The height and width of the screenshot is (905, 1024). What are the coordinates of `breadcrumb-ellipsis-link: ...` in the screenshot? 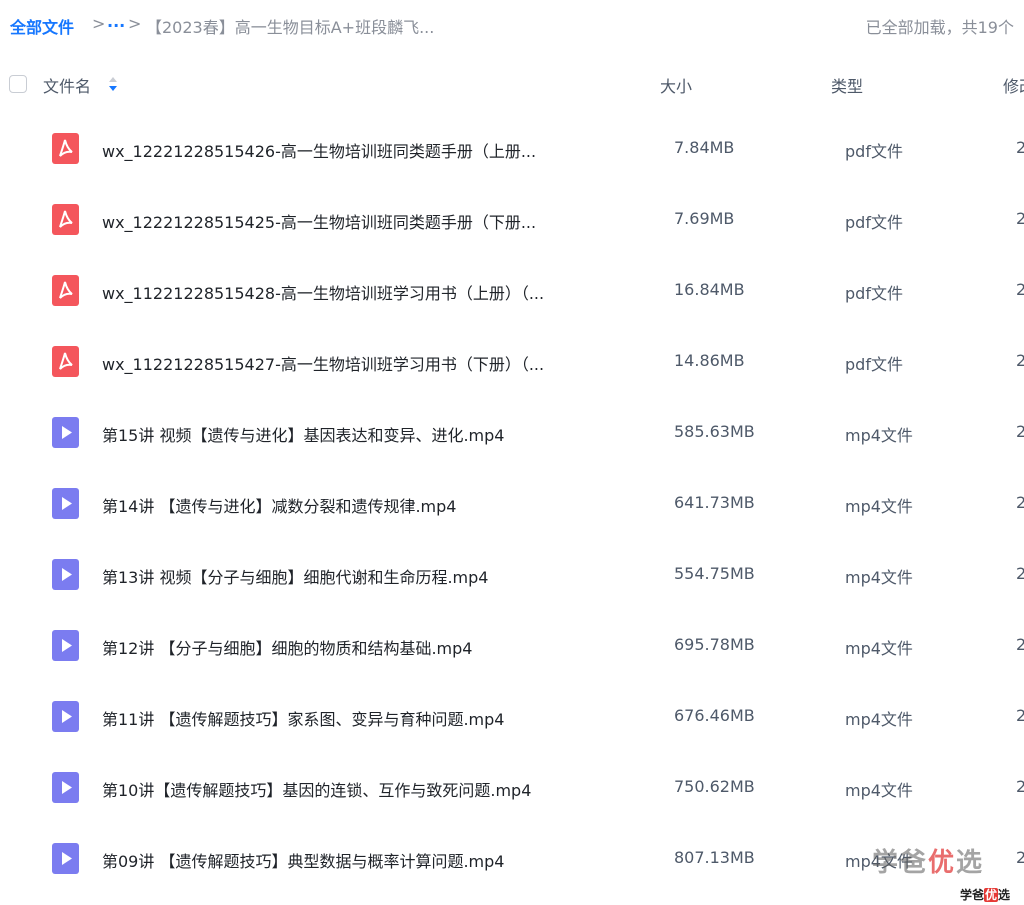 It's located at (116, 21).